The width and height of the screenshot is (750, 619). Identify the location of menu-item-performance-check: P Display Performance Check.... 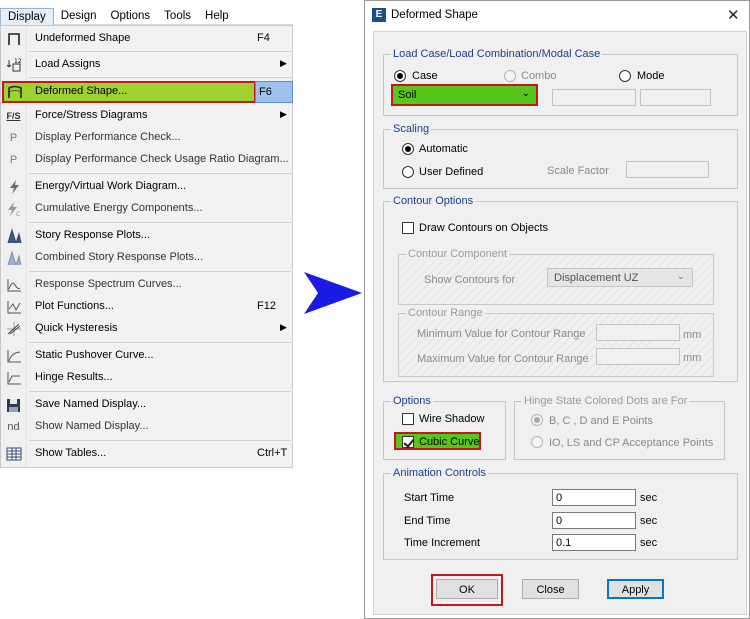
(146, 138).